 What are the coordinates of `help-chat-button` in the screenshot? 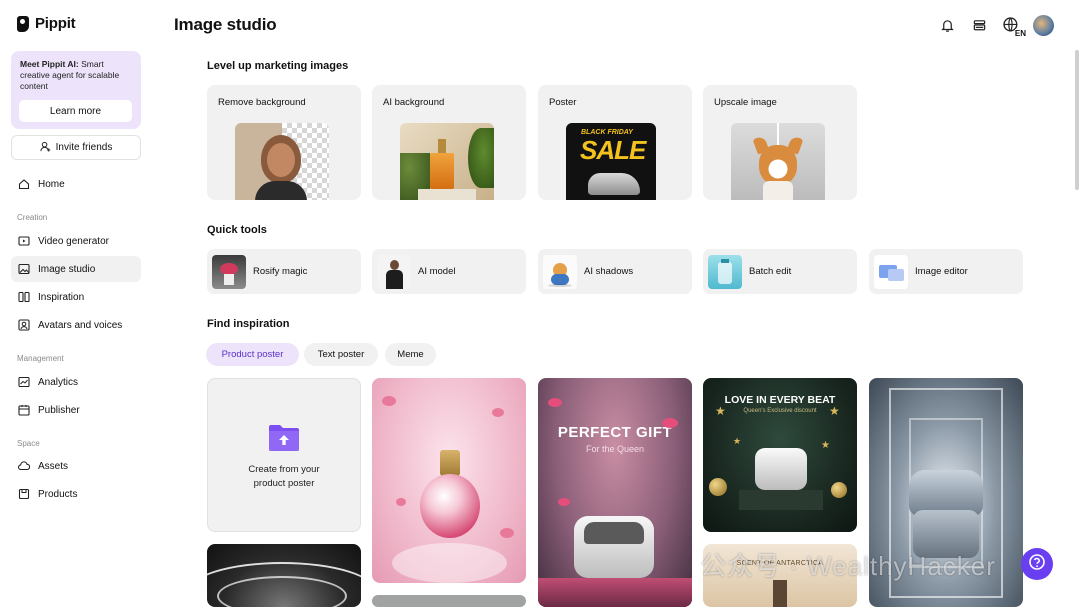 It's located at (1037, 564).